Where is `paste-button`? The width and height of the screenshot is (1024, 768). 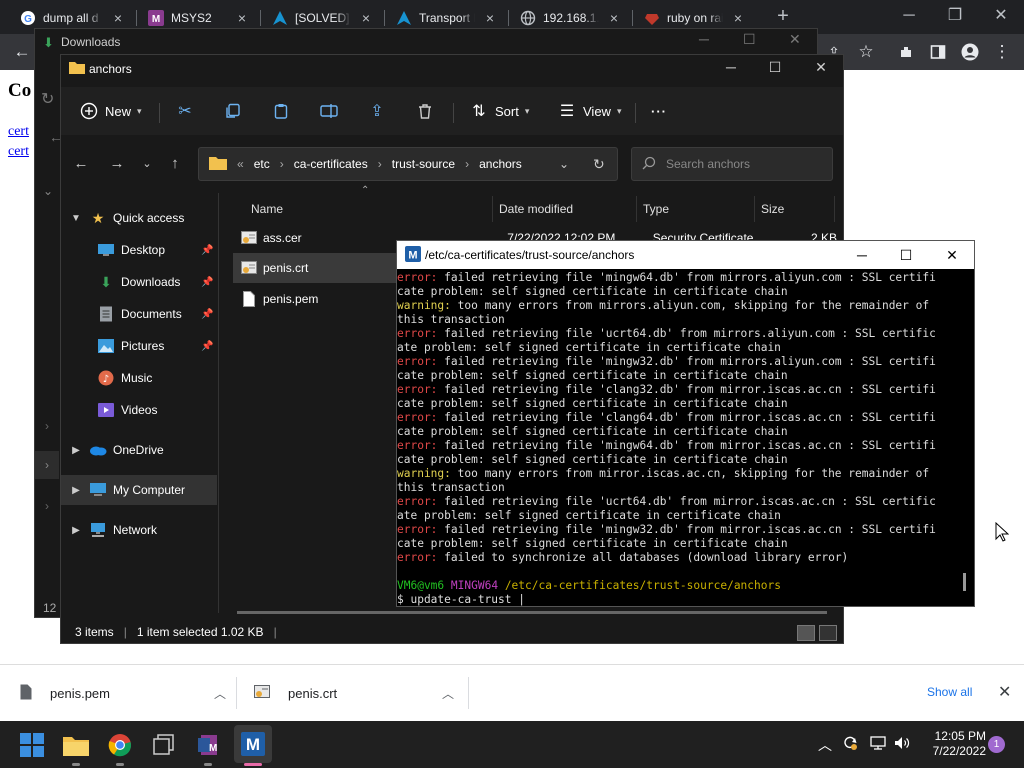 paste-button is located at coordinates (281, 111).